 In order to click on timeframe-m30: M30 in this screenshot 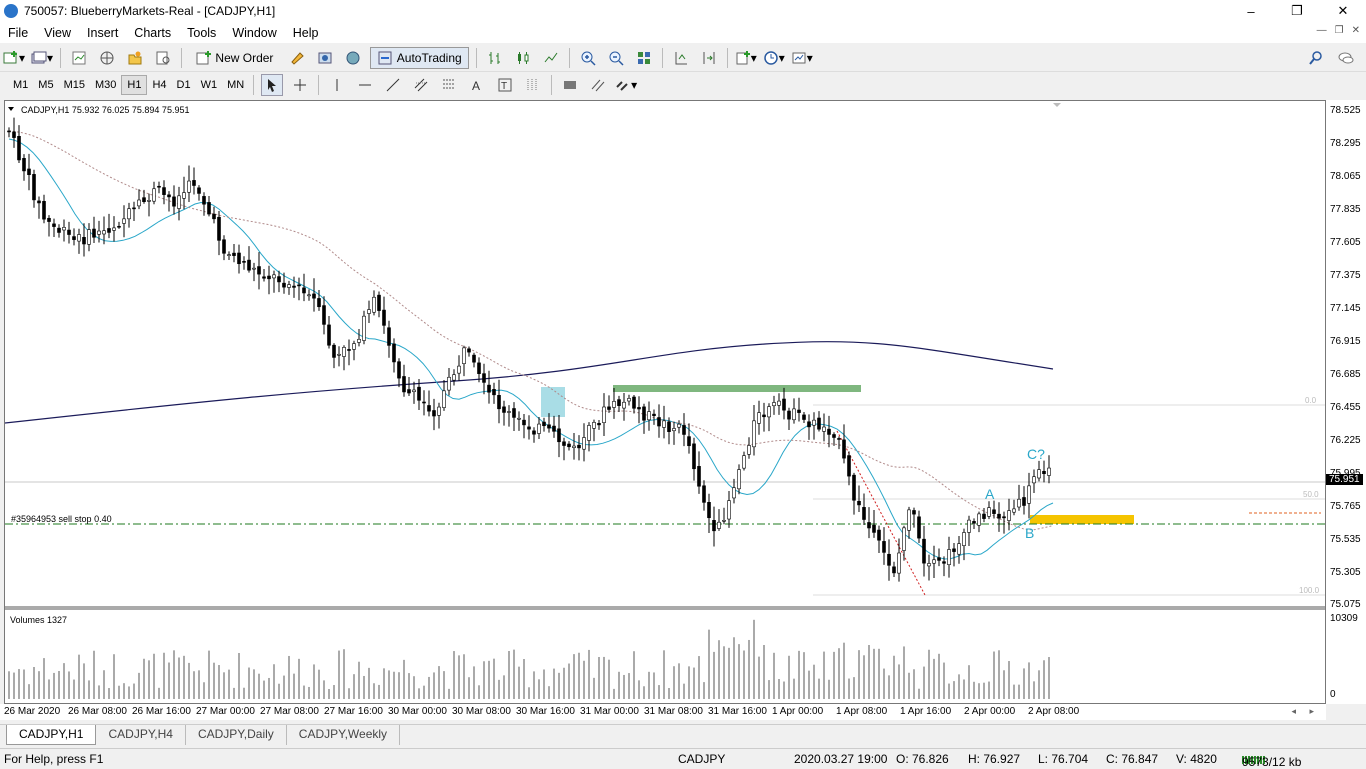, I will do `click(105, 85)`.